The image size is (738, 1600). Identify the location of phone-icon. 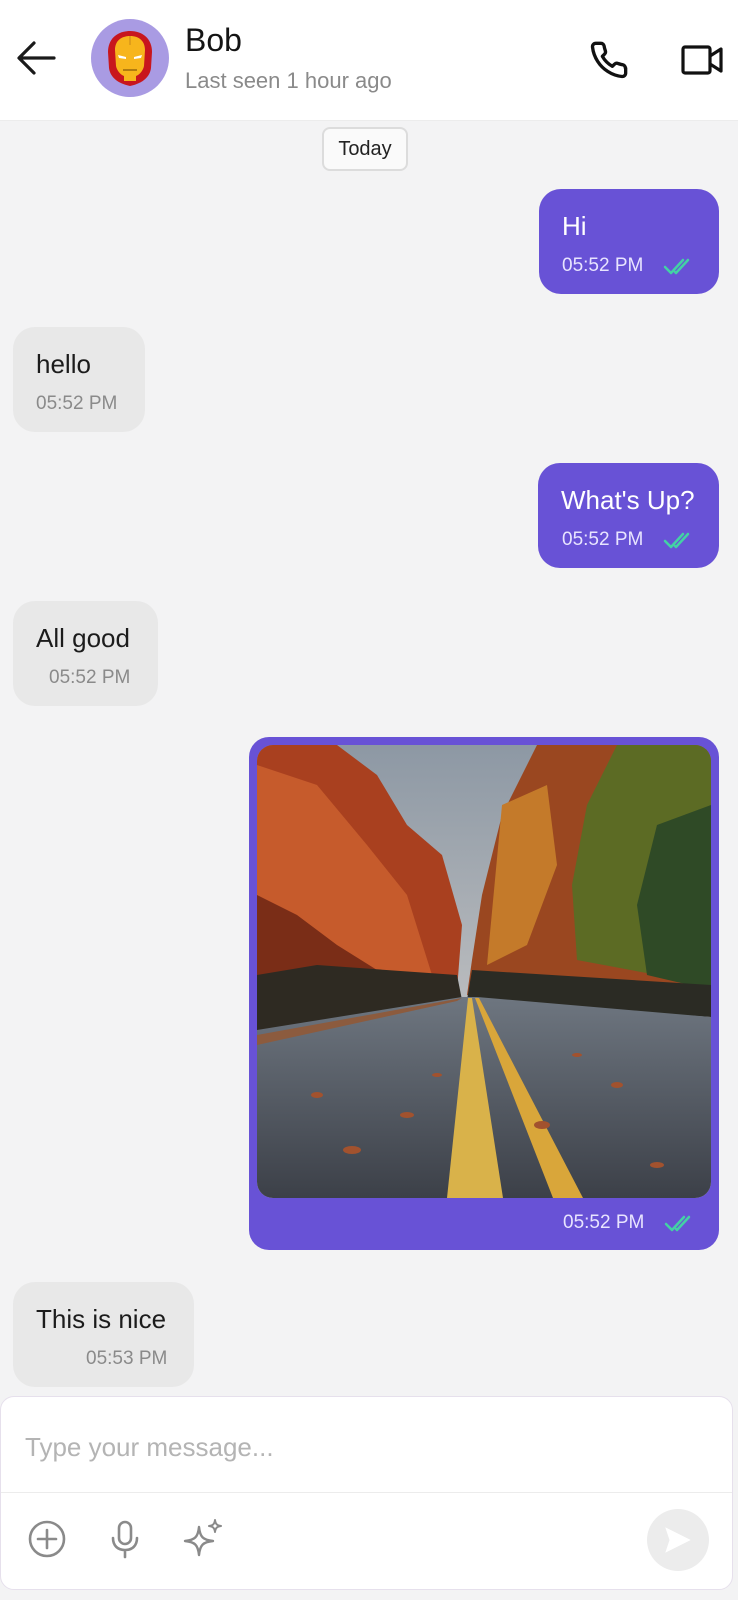
(609, 60).